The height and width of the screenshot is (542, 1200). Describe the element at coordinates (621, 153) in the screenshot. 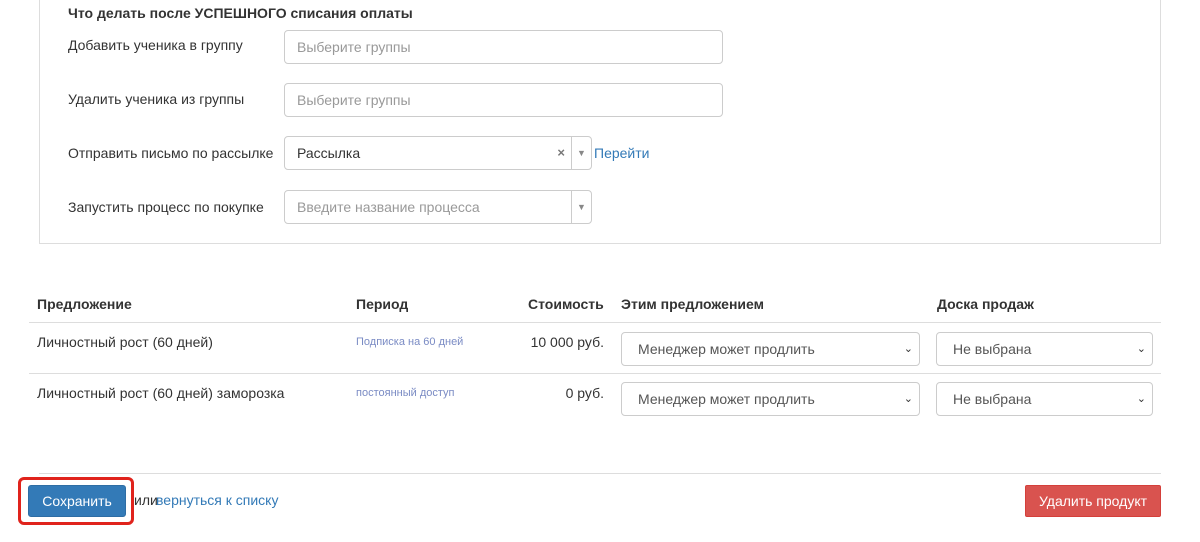

I see `goto-mailing-link: Перейти` at that location.